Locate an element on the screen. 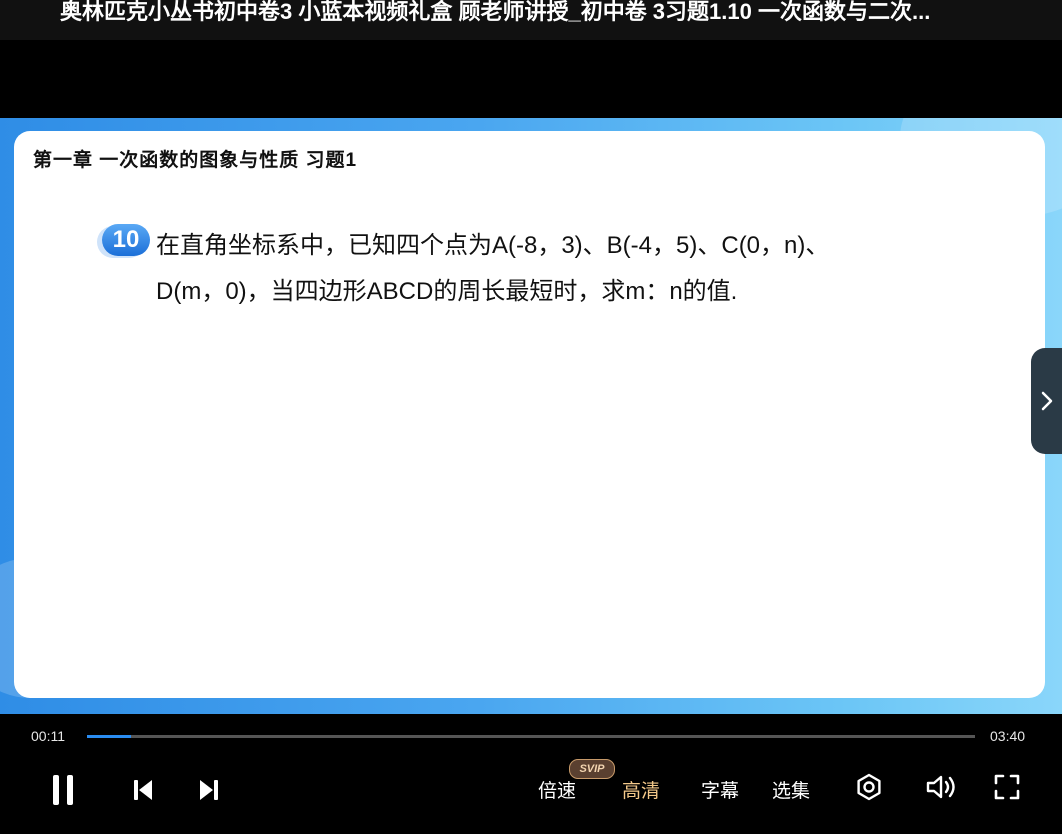 This screenshot has width=1062, height=834. pause-icon is located at coordinates (63, 790).